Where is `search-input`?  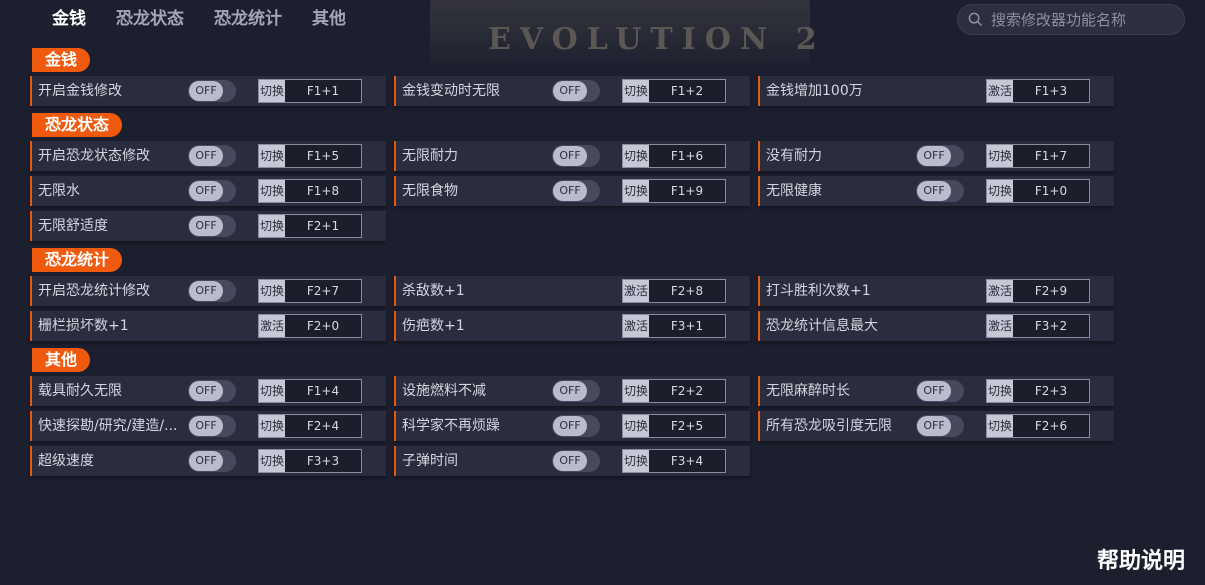
search-input is located at coordinates (1081, 19).